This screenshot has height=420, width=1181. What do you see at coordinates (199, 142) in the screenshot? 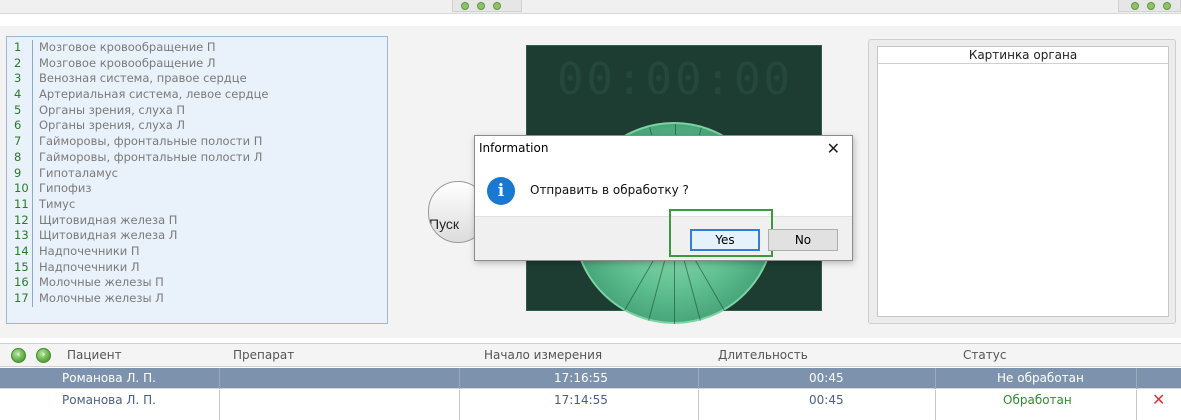
I see `list-item: 7 Гайморовы, фронтальные полости П` at bounding box center [199, 142].